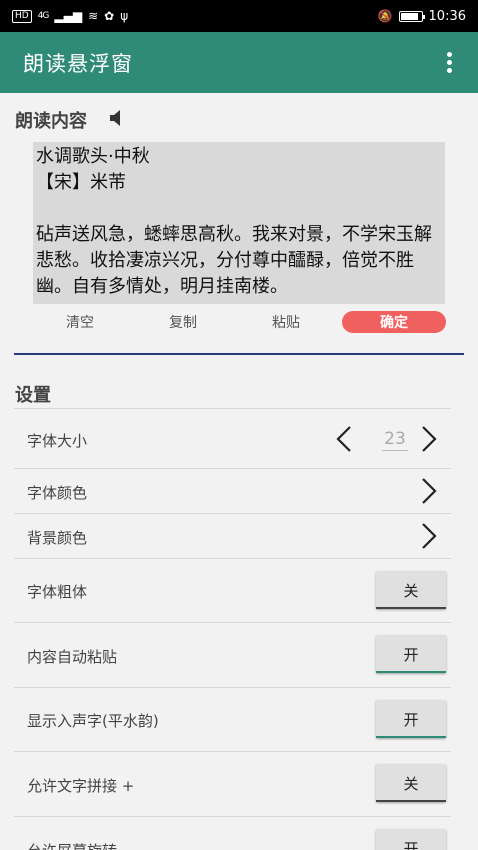 Image resolution: width=478 pixels, height=850 pixels. Describe the element at coordinates (394, 322) in the screenshot. I see `confirm-button: 确定` at that location.